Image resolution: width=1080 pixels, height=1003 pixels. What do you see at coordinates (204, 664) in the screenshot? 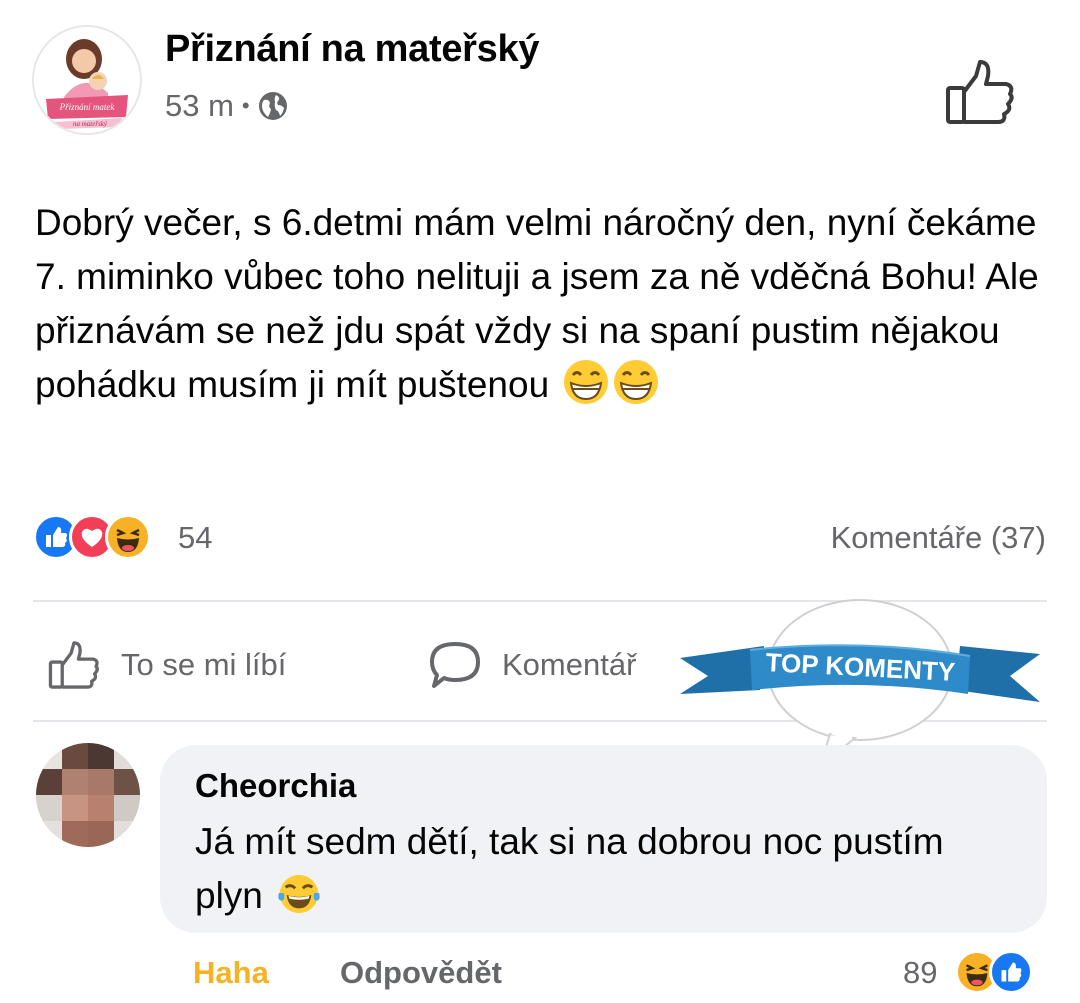
I see `like-label: To se mi líbí` at bounding box center [204, 664].